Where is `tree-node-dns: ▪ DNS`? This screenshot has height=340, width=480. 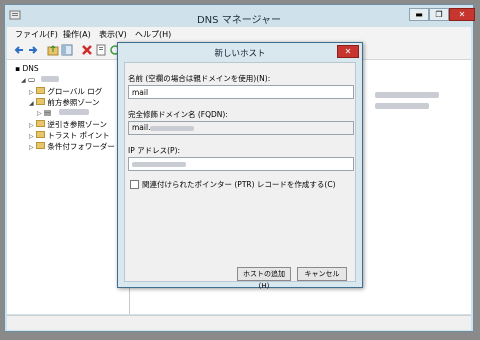 tree-node-dns: ▪ DNS is located at coordinates (27, 68).